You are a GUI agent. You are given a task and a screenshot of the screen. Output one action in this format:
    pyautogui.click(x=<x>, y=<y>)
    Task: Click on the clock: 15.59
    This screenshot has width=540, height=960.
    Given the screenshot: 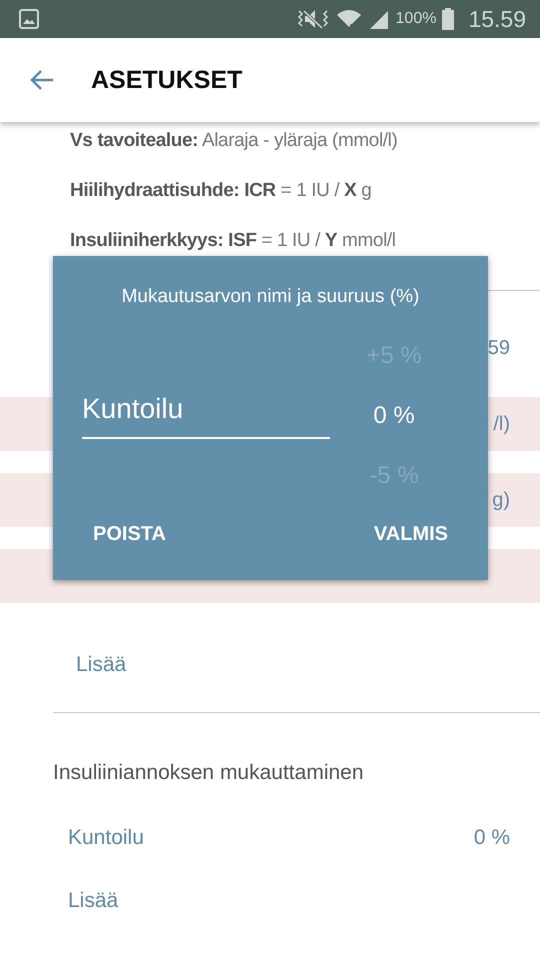 What is the action you would take?
    pyautogui.click(x=497, y=19)
    